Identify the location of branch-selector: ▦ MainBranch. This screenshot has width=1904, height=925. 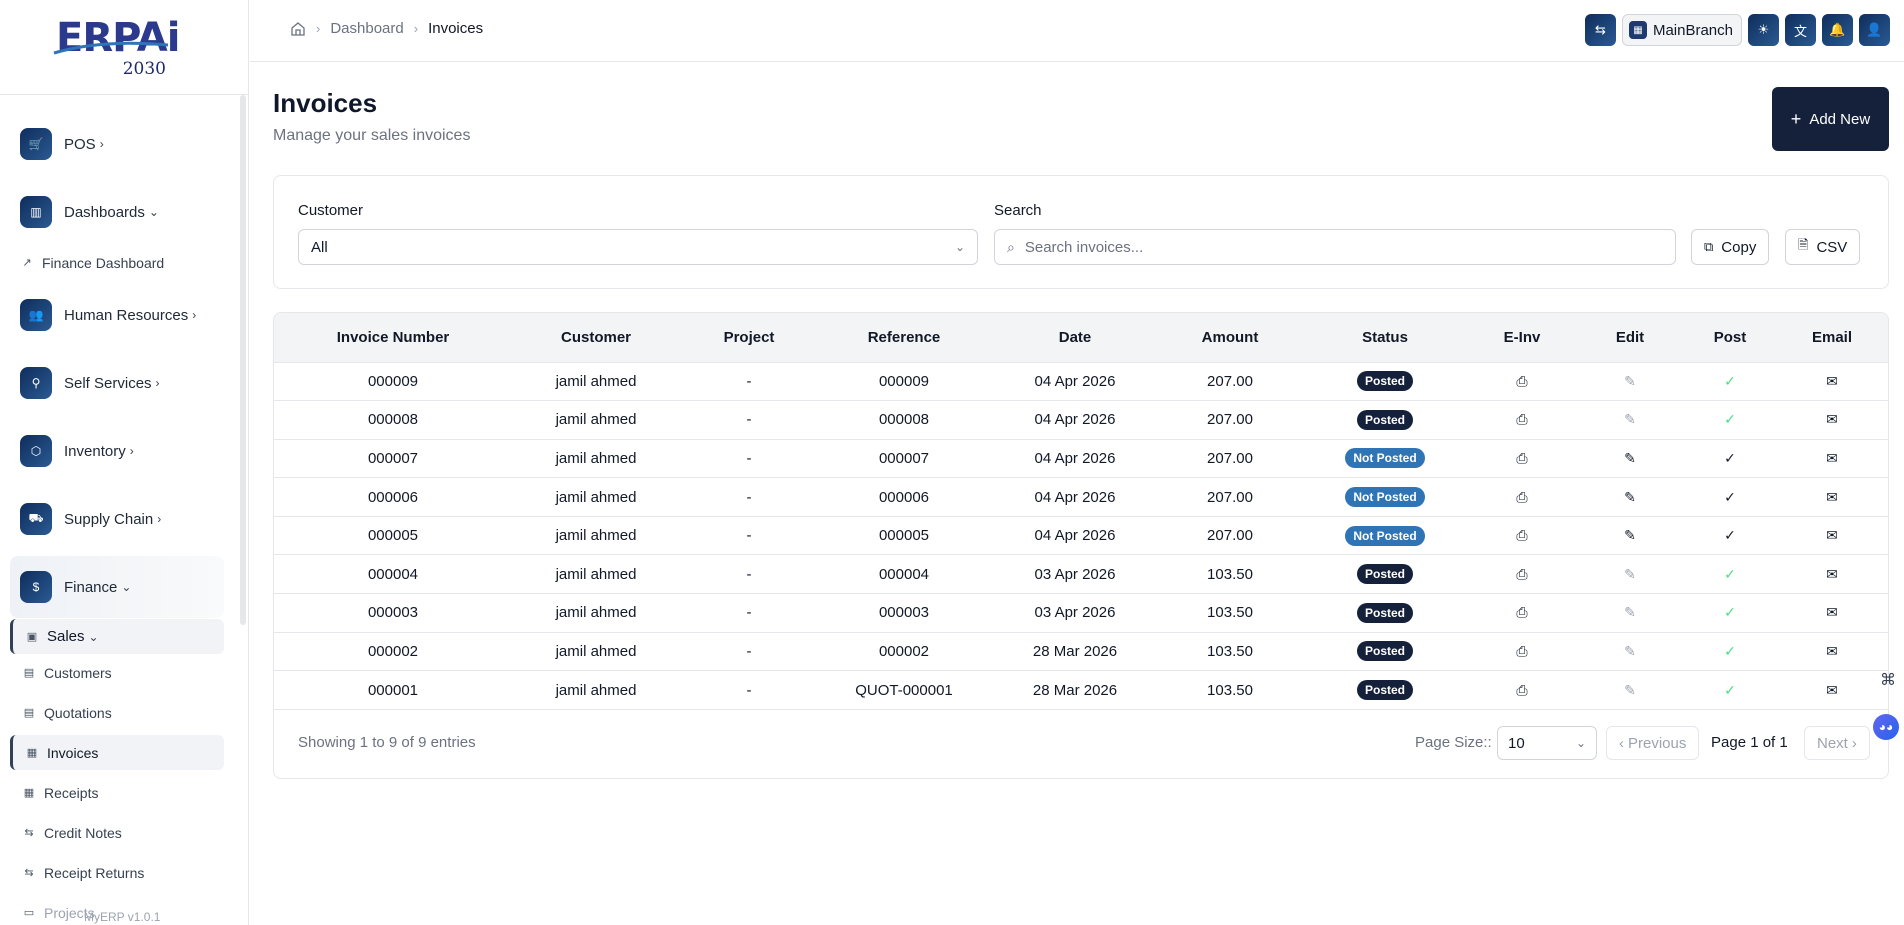
(1681, 30).